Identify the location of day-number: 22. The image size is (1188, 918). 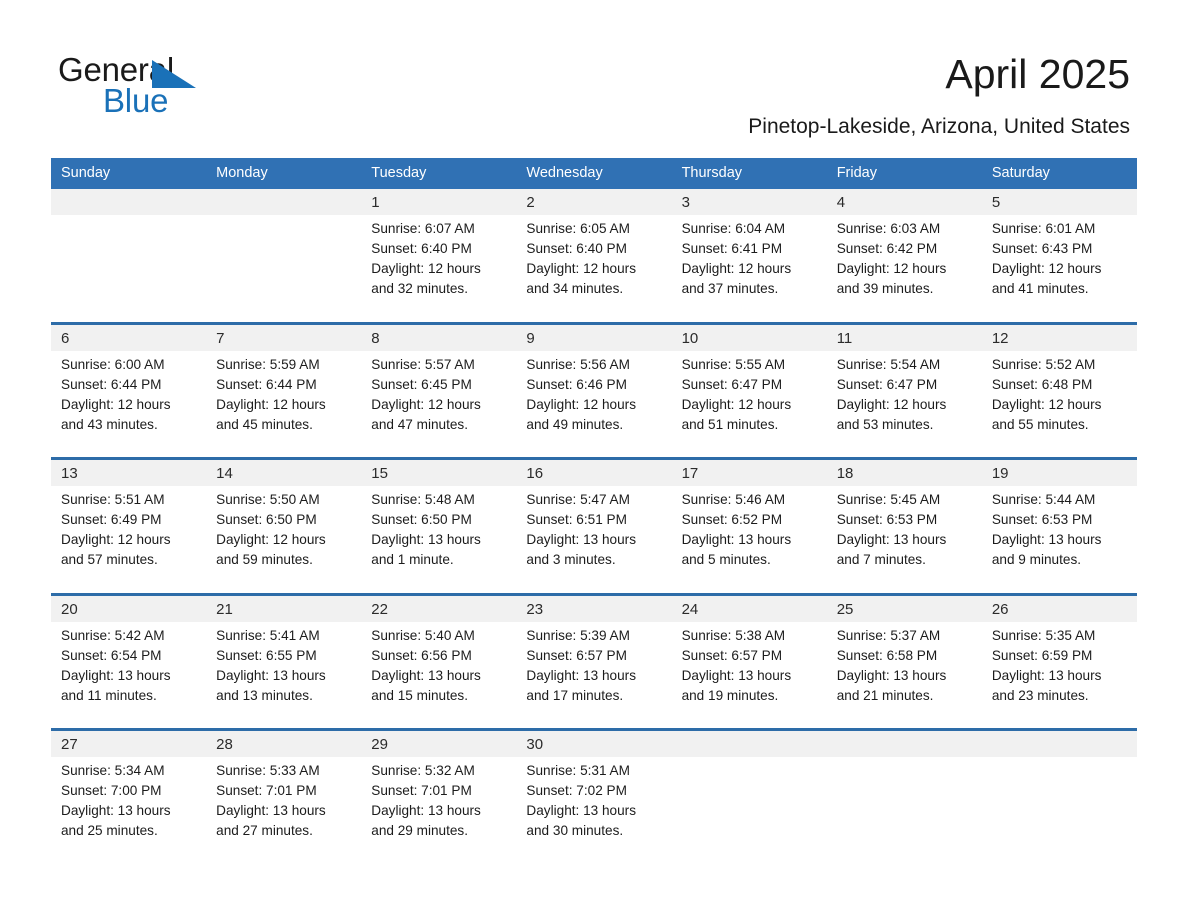
(439, 607).